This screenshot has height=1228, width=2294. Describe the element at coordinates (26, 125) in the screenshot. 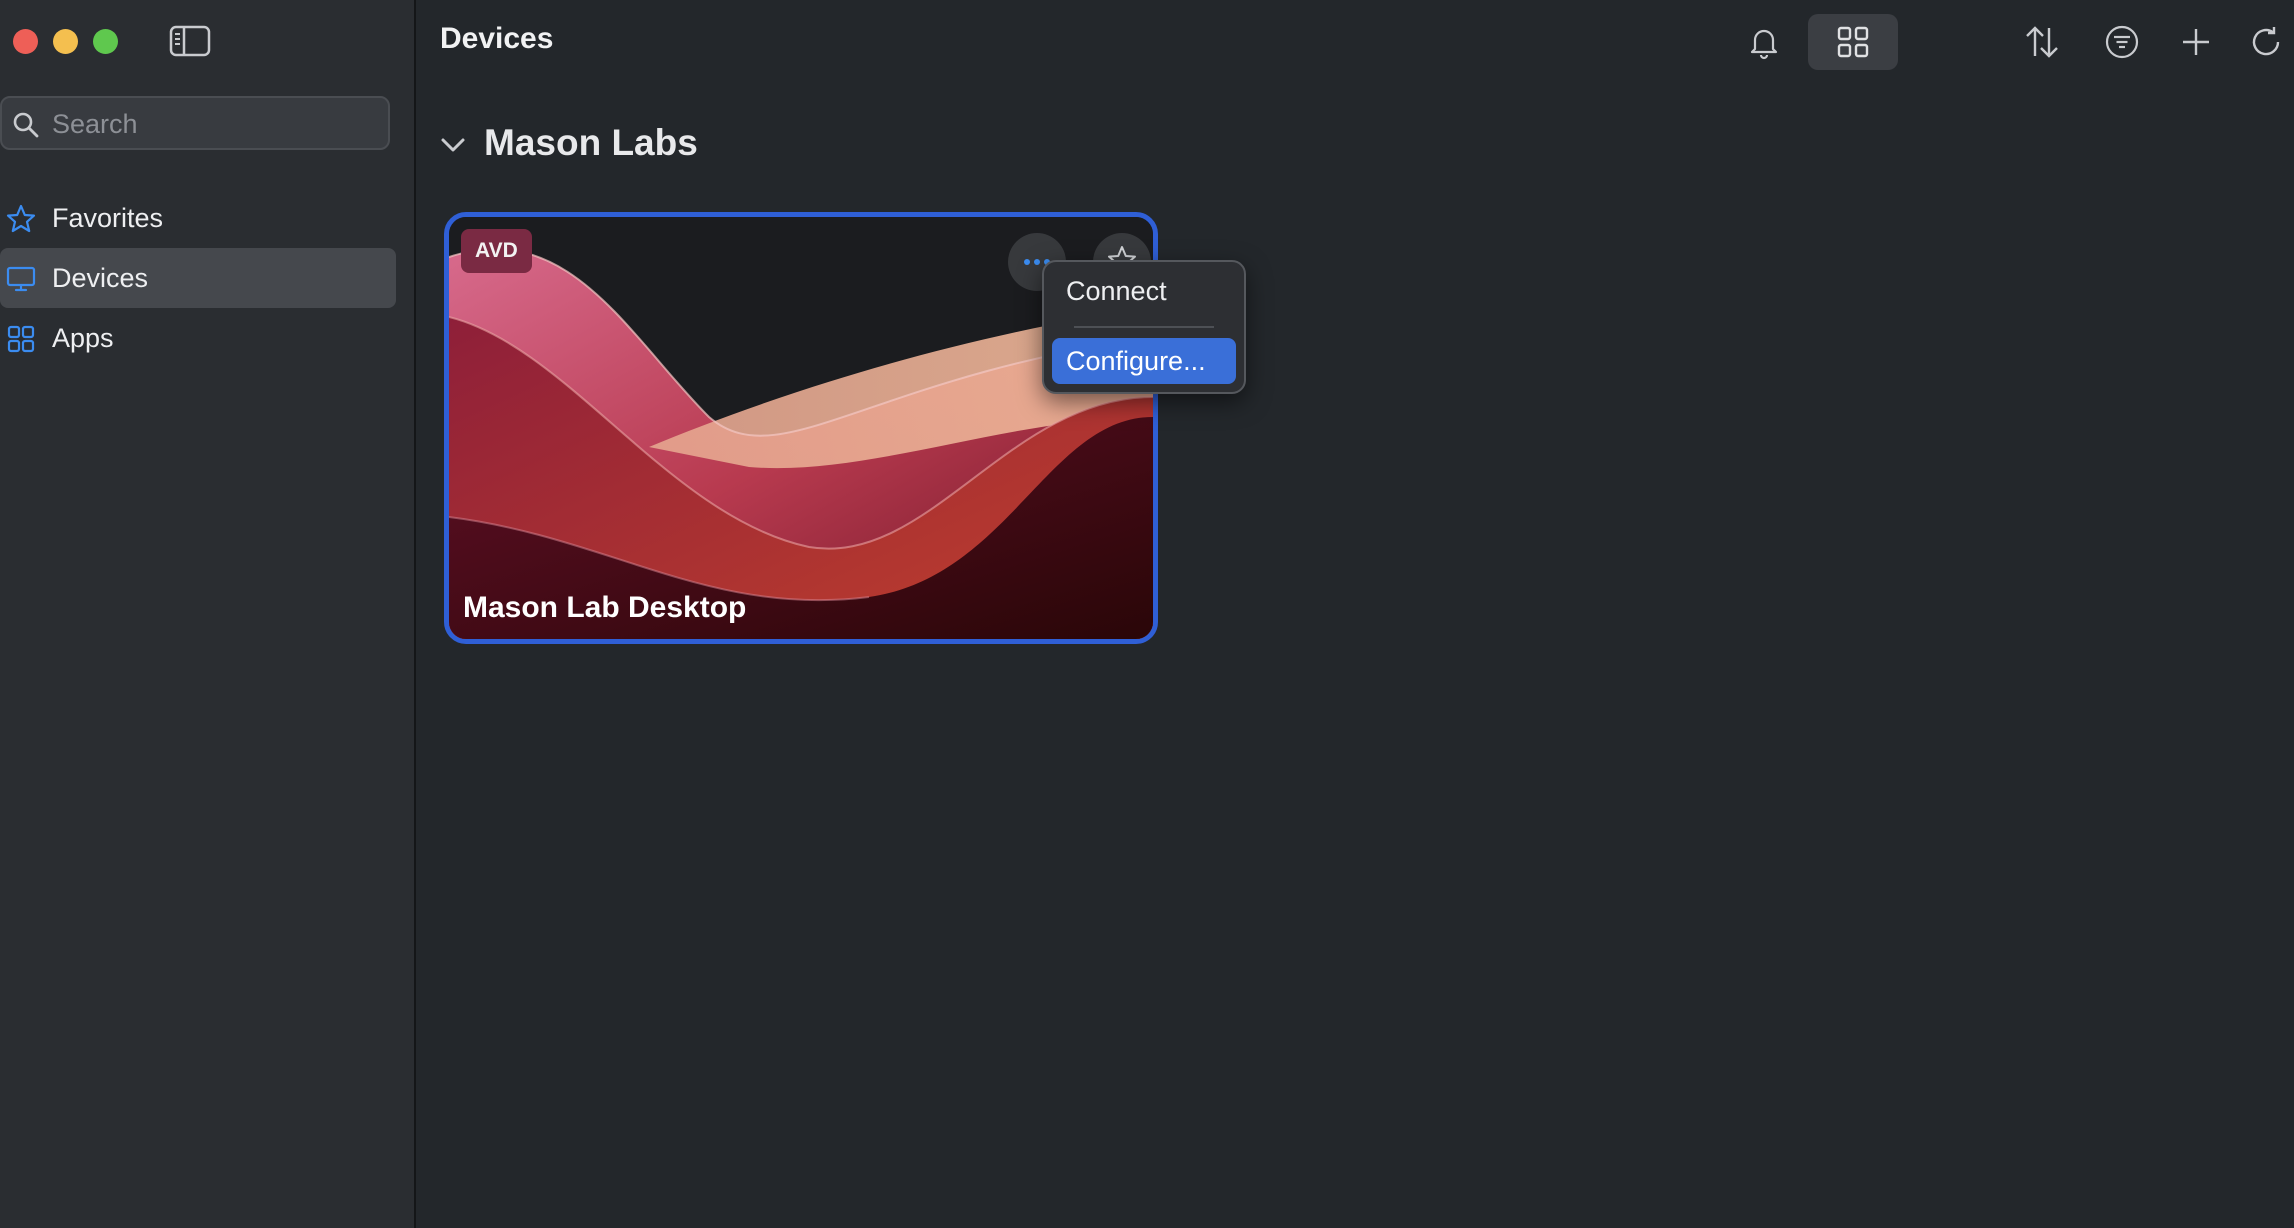

I see `search-icon` at that location.